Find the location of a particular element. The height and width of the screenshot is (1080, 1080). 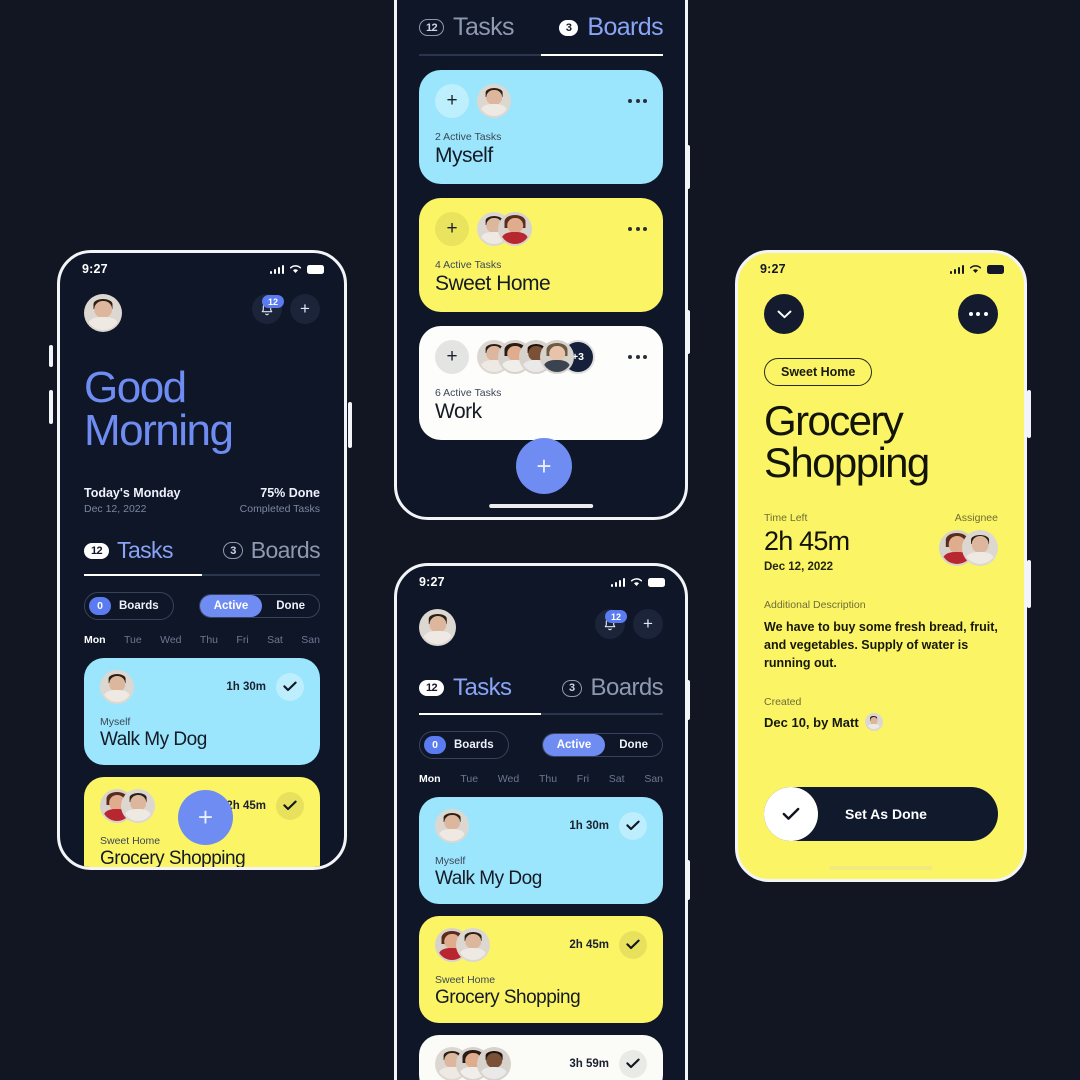

status-segmented-control: Active Done is located at coordinates (602, 744).